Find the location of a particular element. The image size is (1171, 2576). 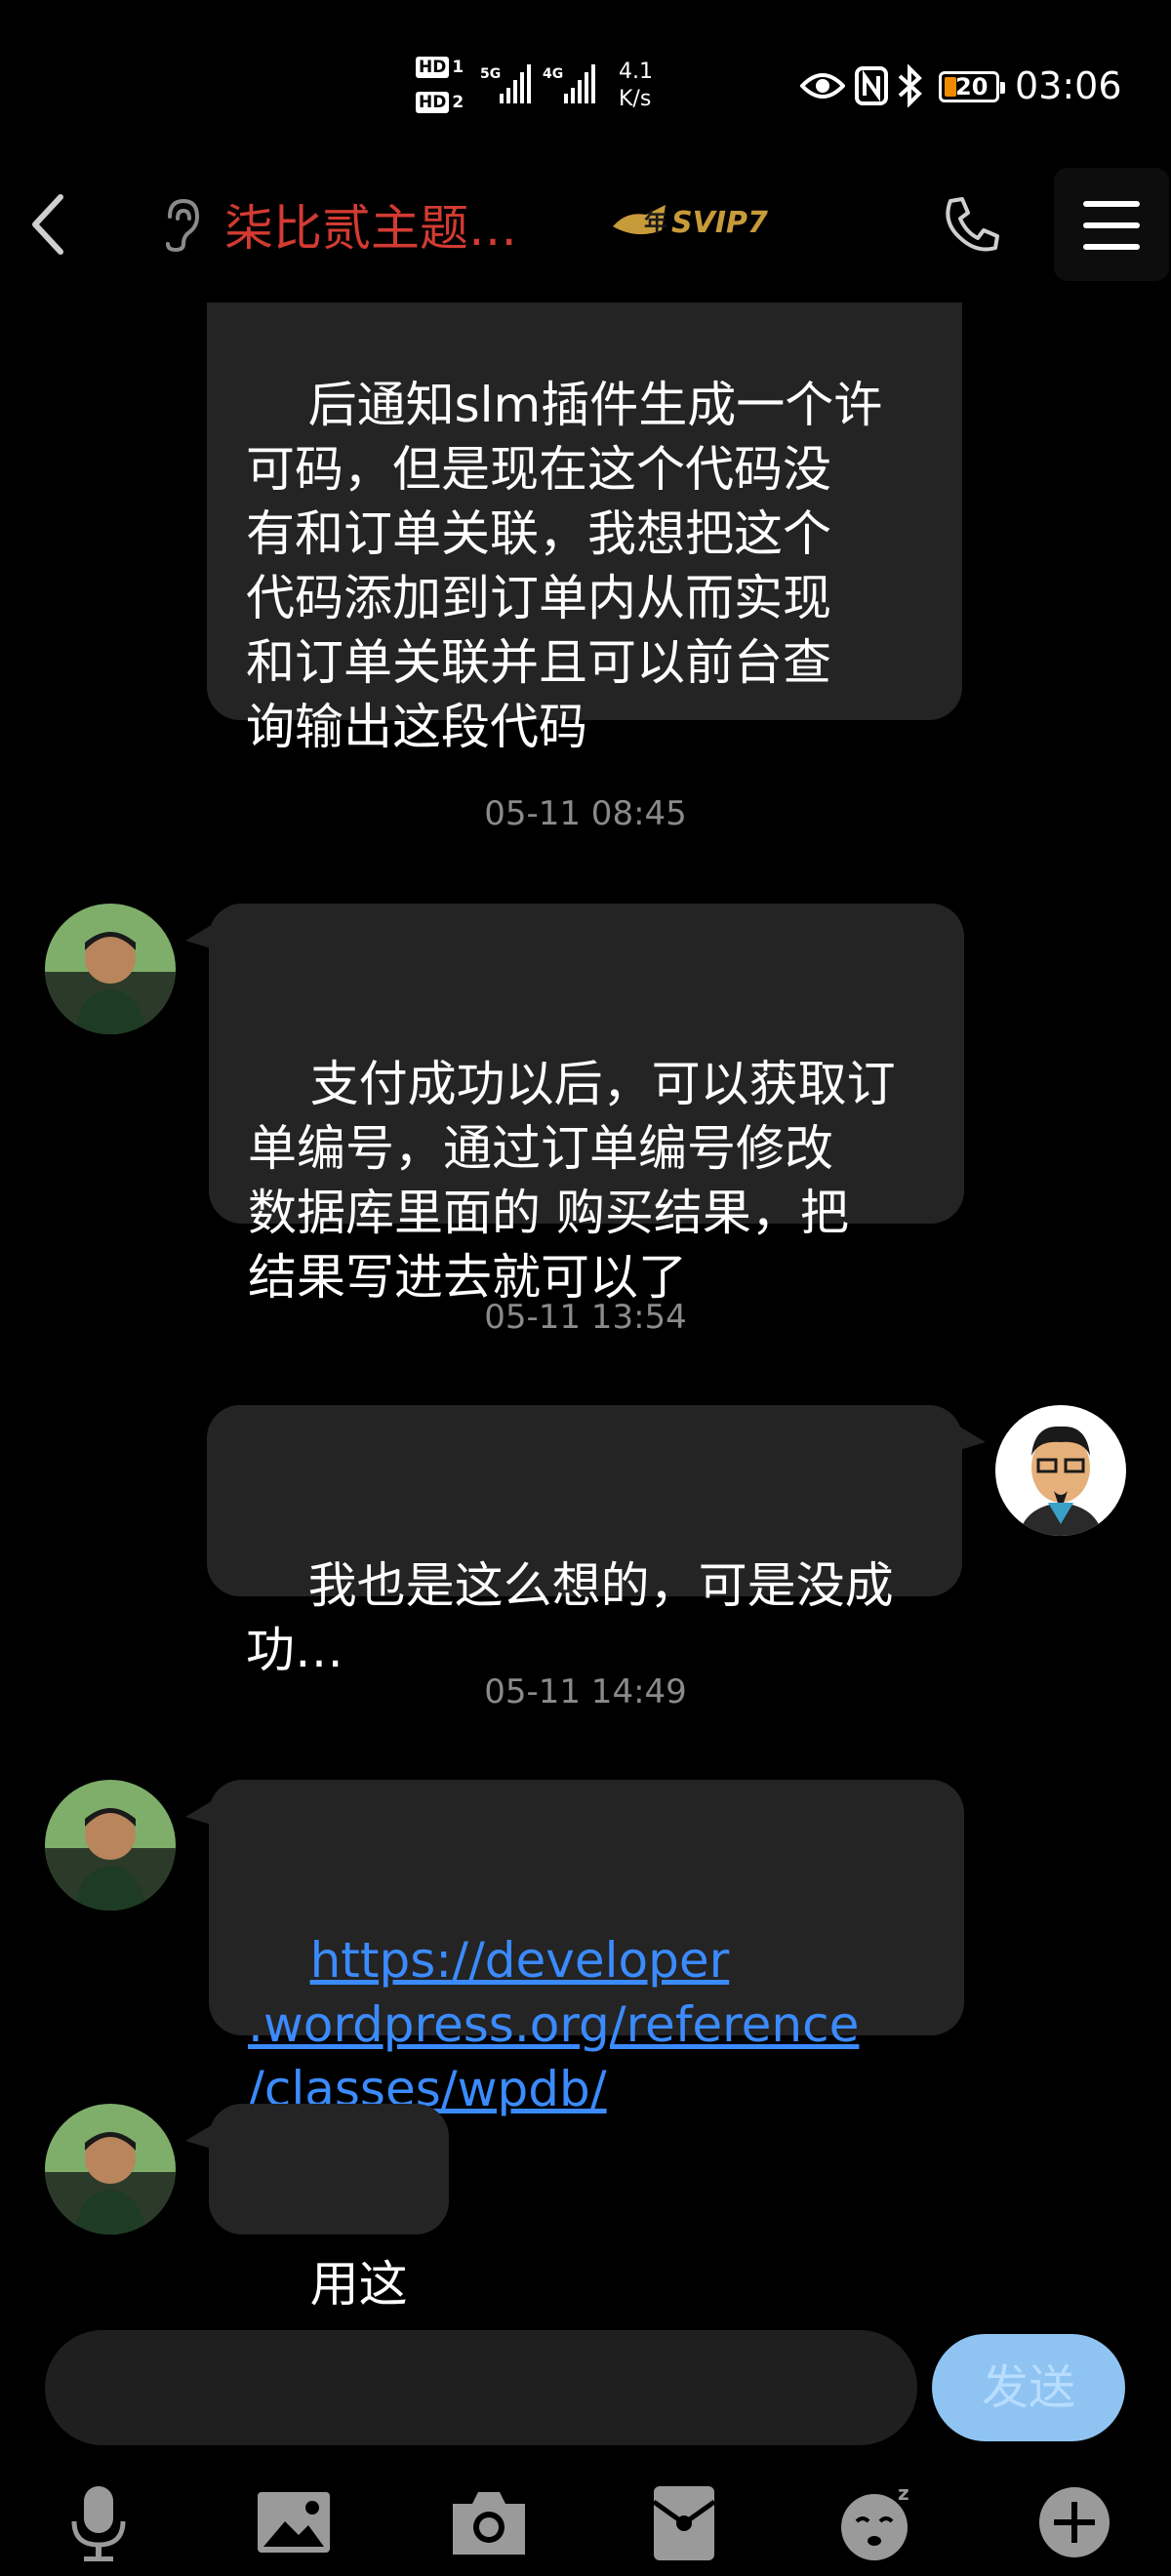

timestamp: 05-11 13:54 is located at coordinates (585, 1317).